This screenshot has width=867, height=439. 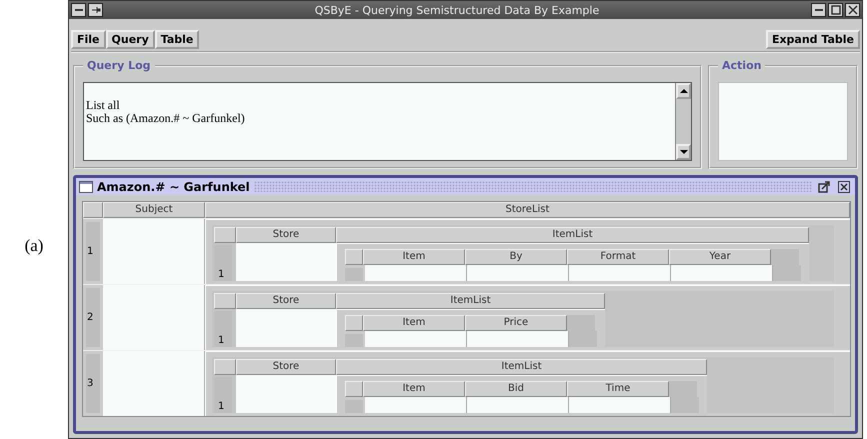 What do you see at coordinates (34, 246) in the screenshot?
I see `figure-label: (a)` at bounding box center [34, 246].